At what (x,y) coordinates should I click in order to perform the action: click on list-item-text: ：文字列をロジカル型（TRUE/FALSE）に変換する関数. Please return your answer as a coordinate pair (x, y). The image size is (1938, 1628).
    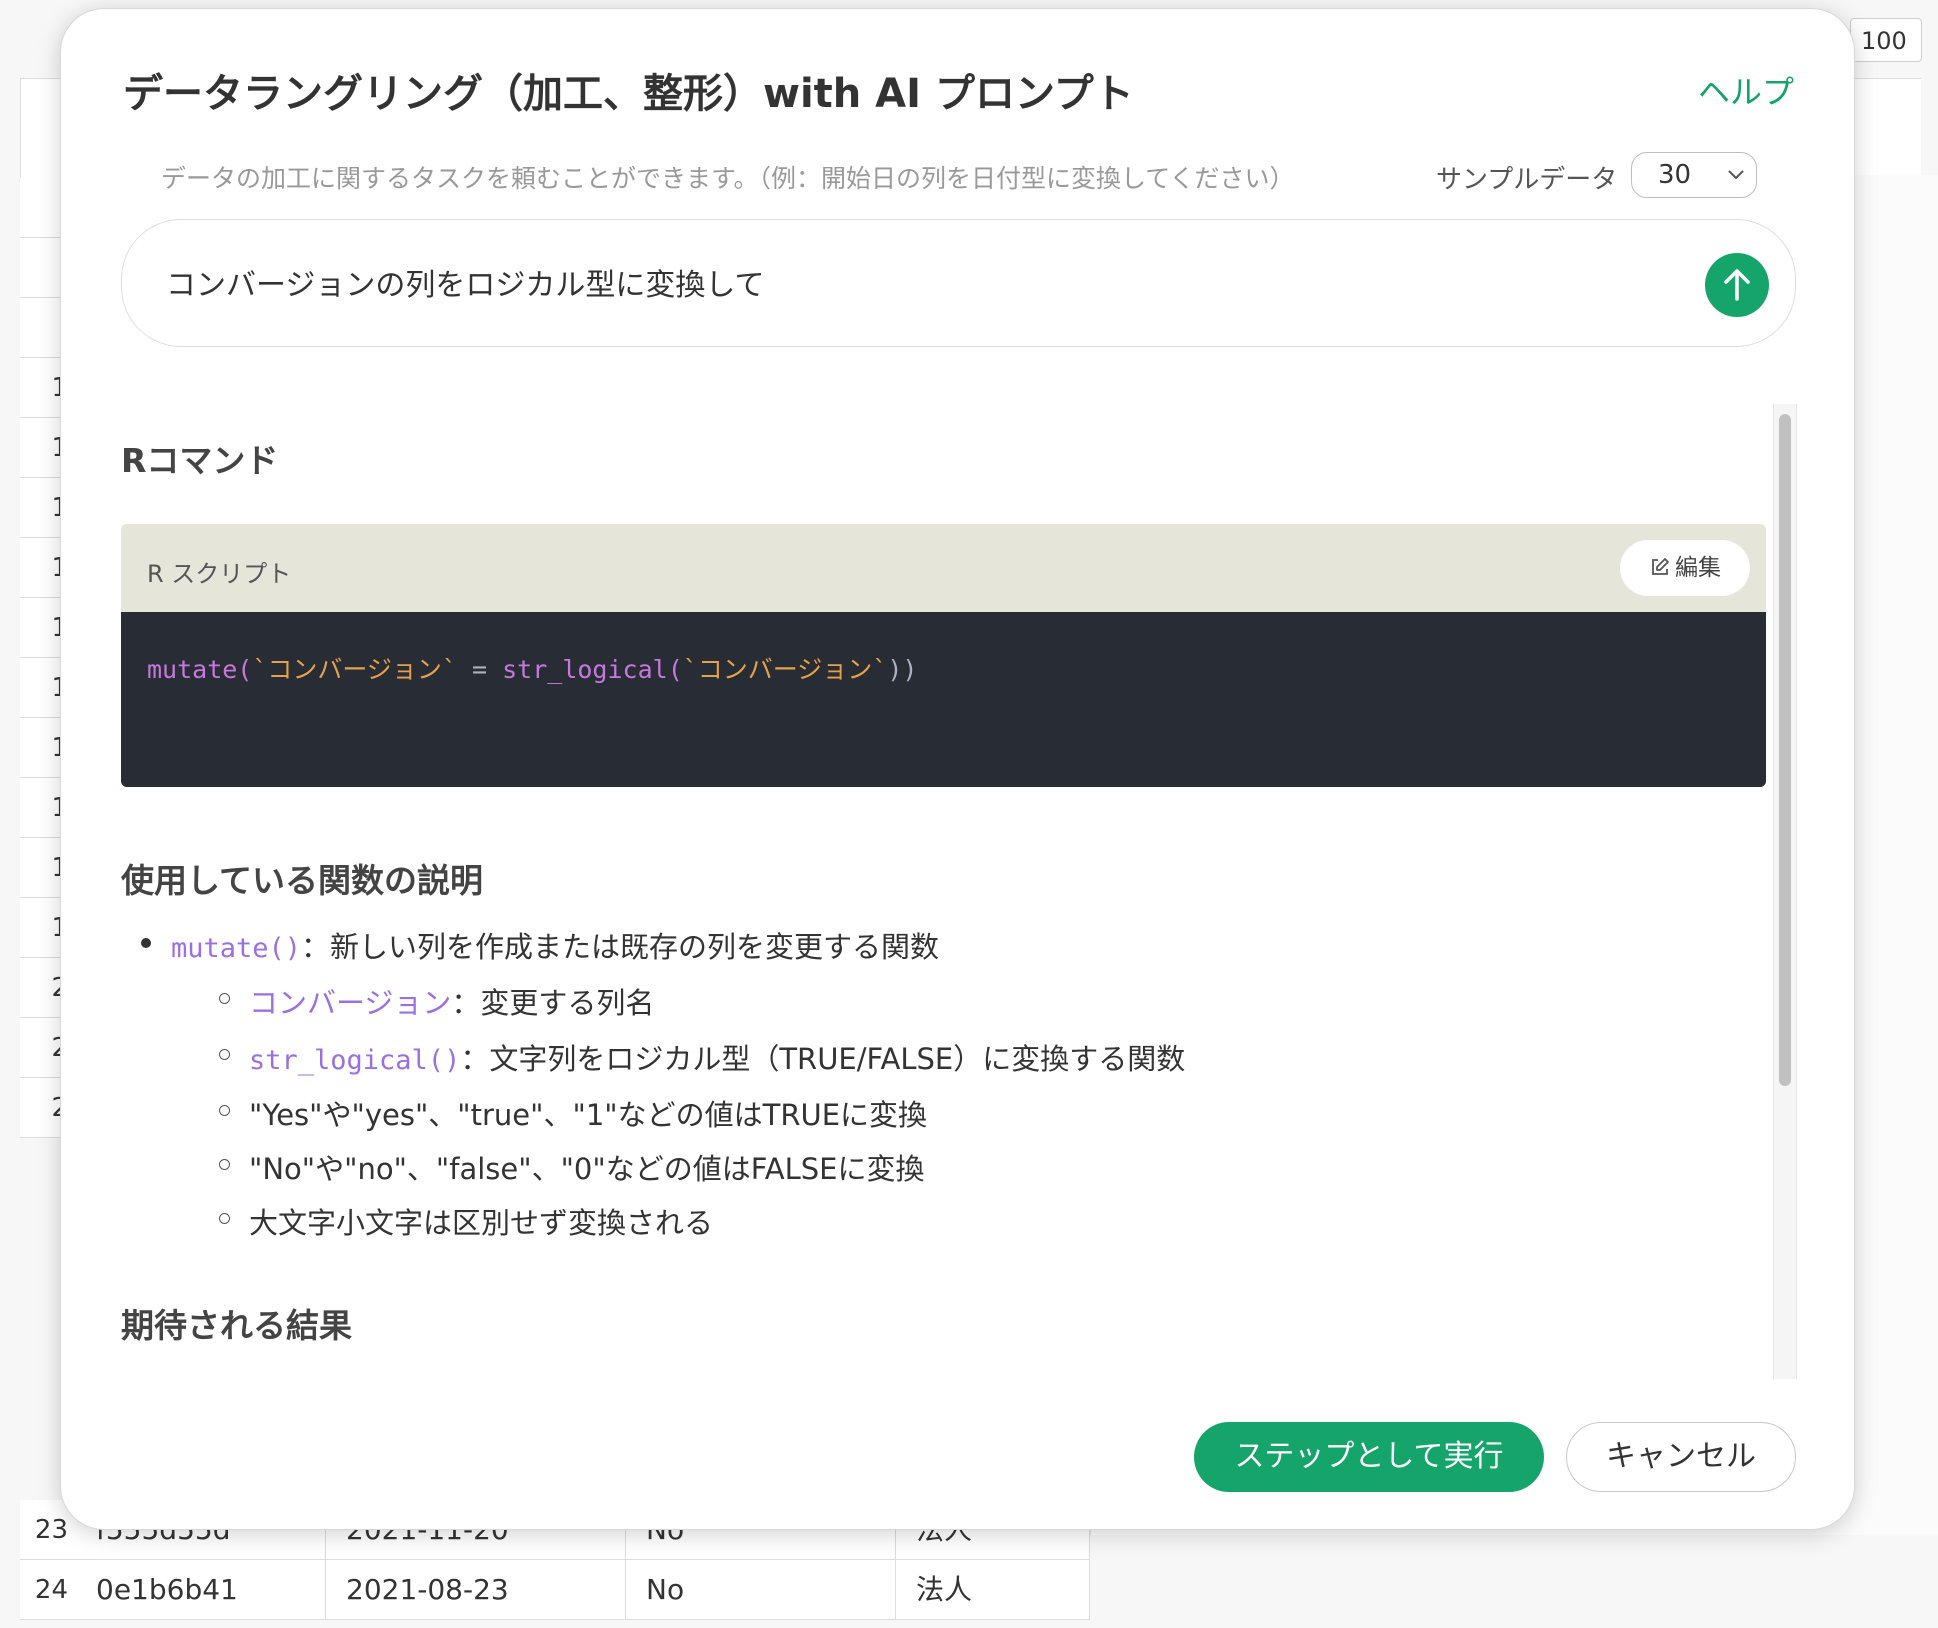
    Looking at the image, I should click on (823, 1059).